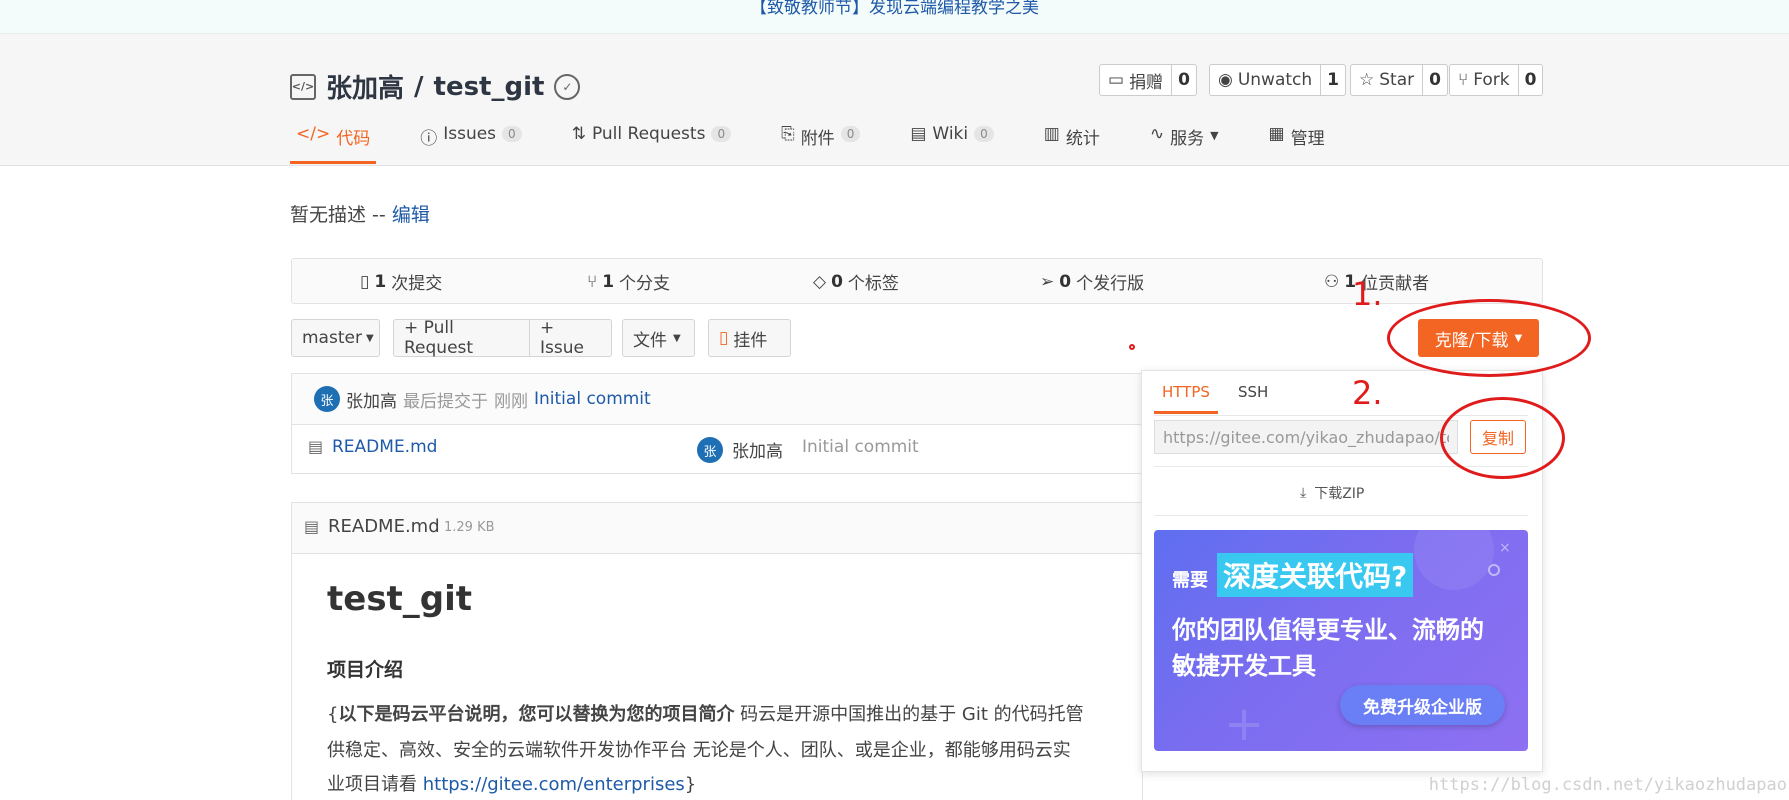  What do you see at coordinates (1047, 281) in the screenshot?
I see `release-icon: ➢` at bounding box center [1047, 281].